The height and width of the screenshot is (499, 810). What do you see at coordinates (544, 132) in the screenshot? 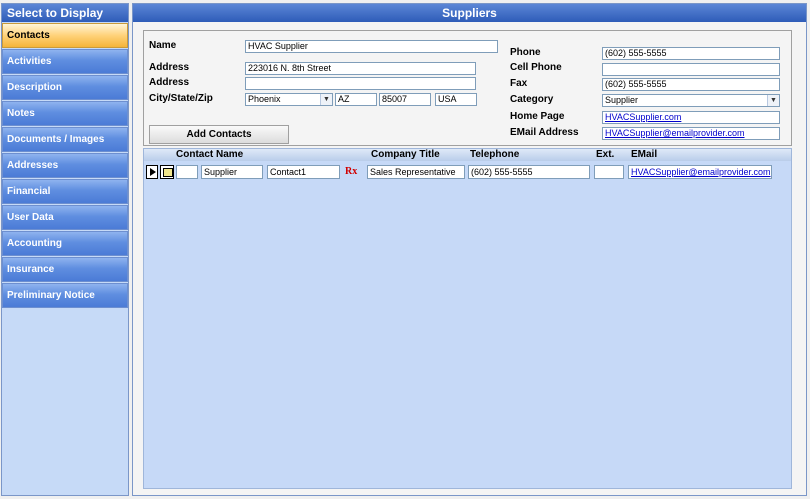
I see `email-label: EMail Address` at bounding box center [544, 132].